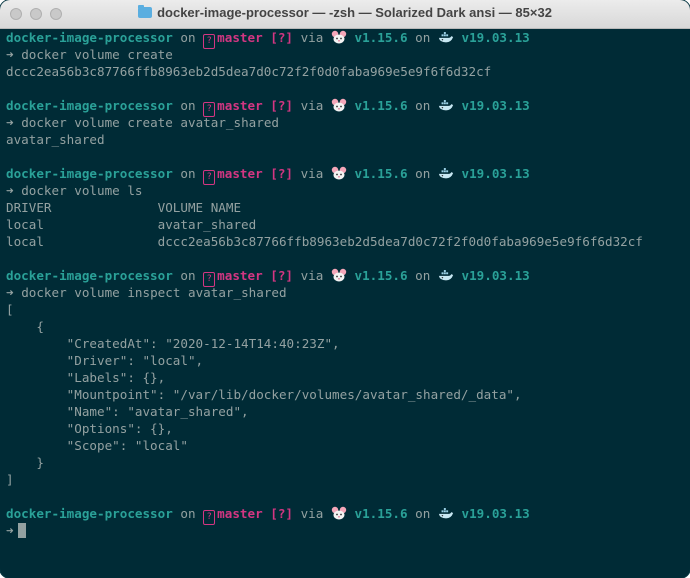 This screenshot has width=690, height=578. I want to click on command-line: ➜ docker volume ls, so click(324, 190).